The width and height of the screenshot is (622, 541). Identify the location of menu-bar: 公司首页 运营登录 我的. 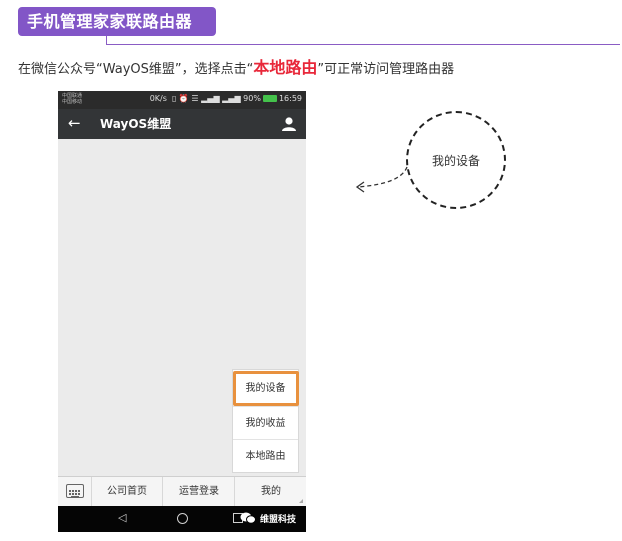
(182, 491).